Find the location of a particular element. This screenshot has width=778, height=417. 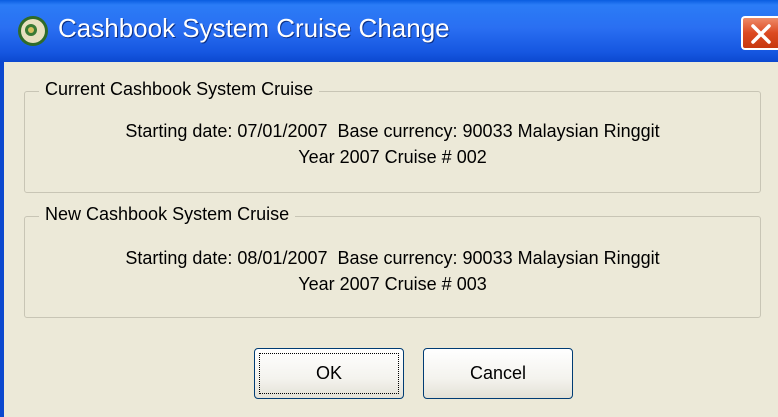

title-bar: Cashbook System Cruise Change is located at coordinates (389, 31).